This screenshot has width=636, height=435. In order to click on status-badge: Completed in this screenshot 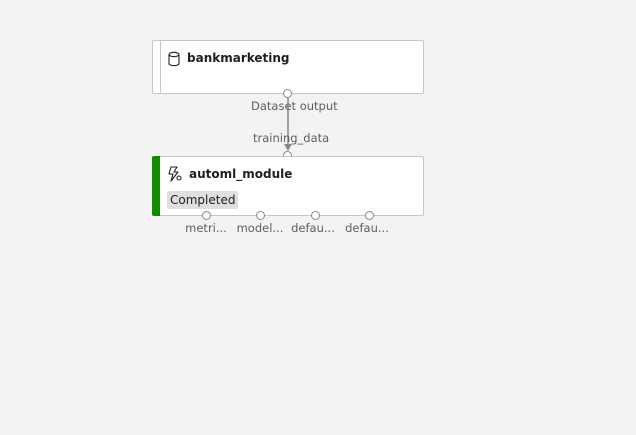, I will do `click(203, 200)`.